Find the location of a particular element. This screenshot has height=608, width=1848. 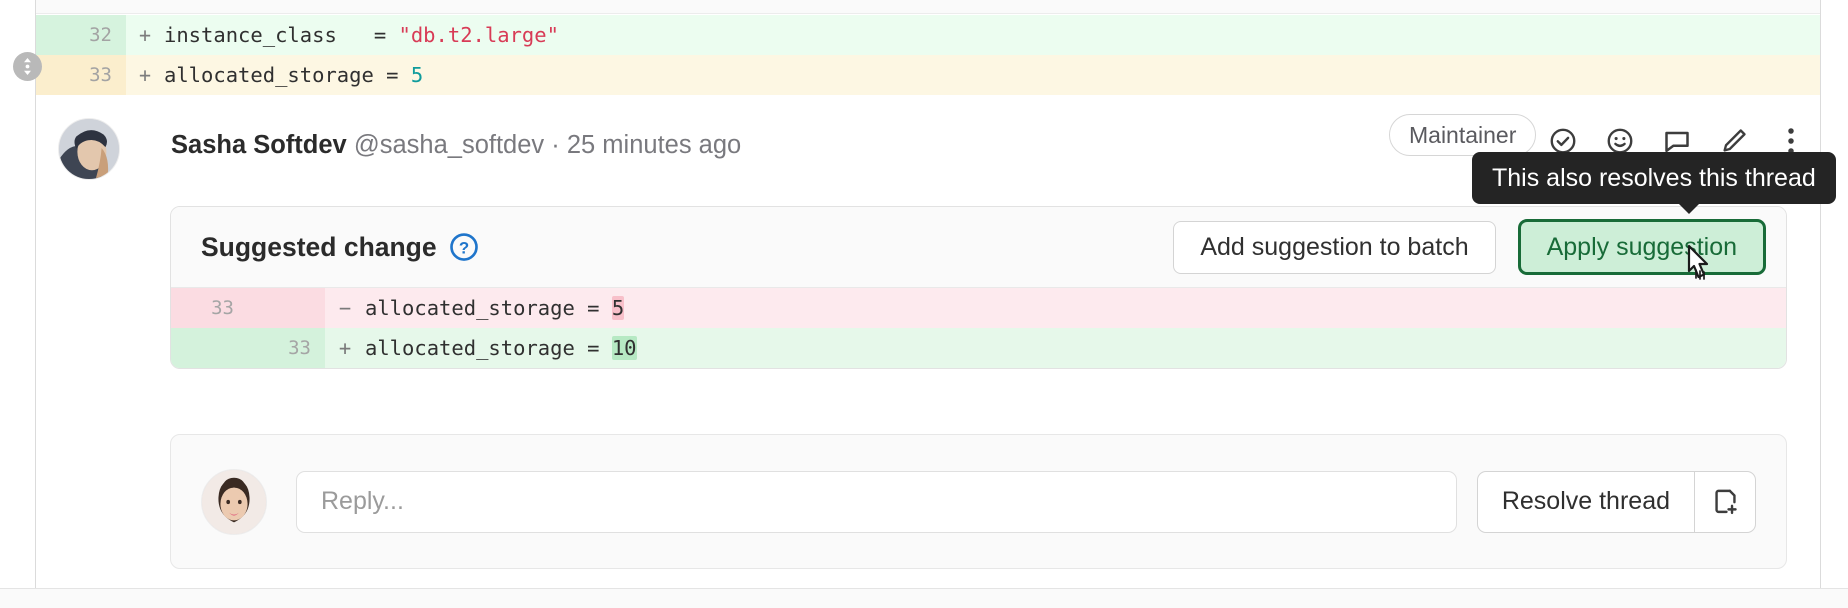

suggestion-new-line-number is located at coordinates (286, 308).